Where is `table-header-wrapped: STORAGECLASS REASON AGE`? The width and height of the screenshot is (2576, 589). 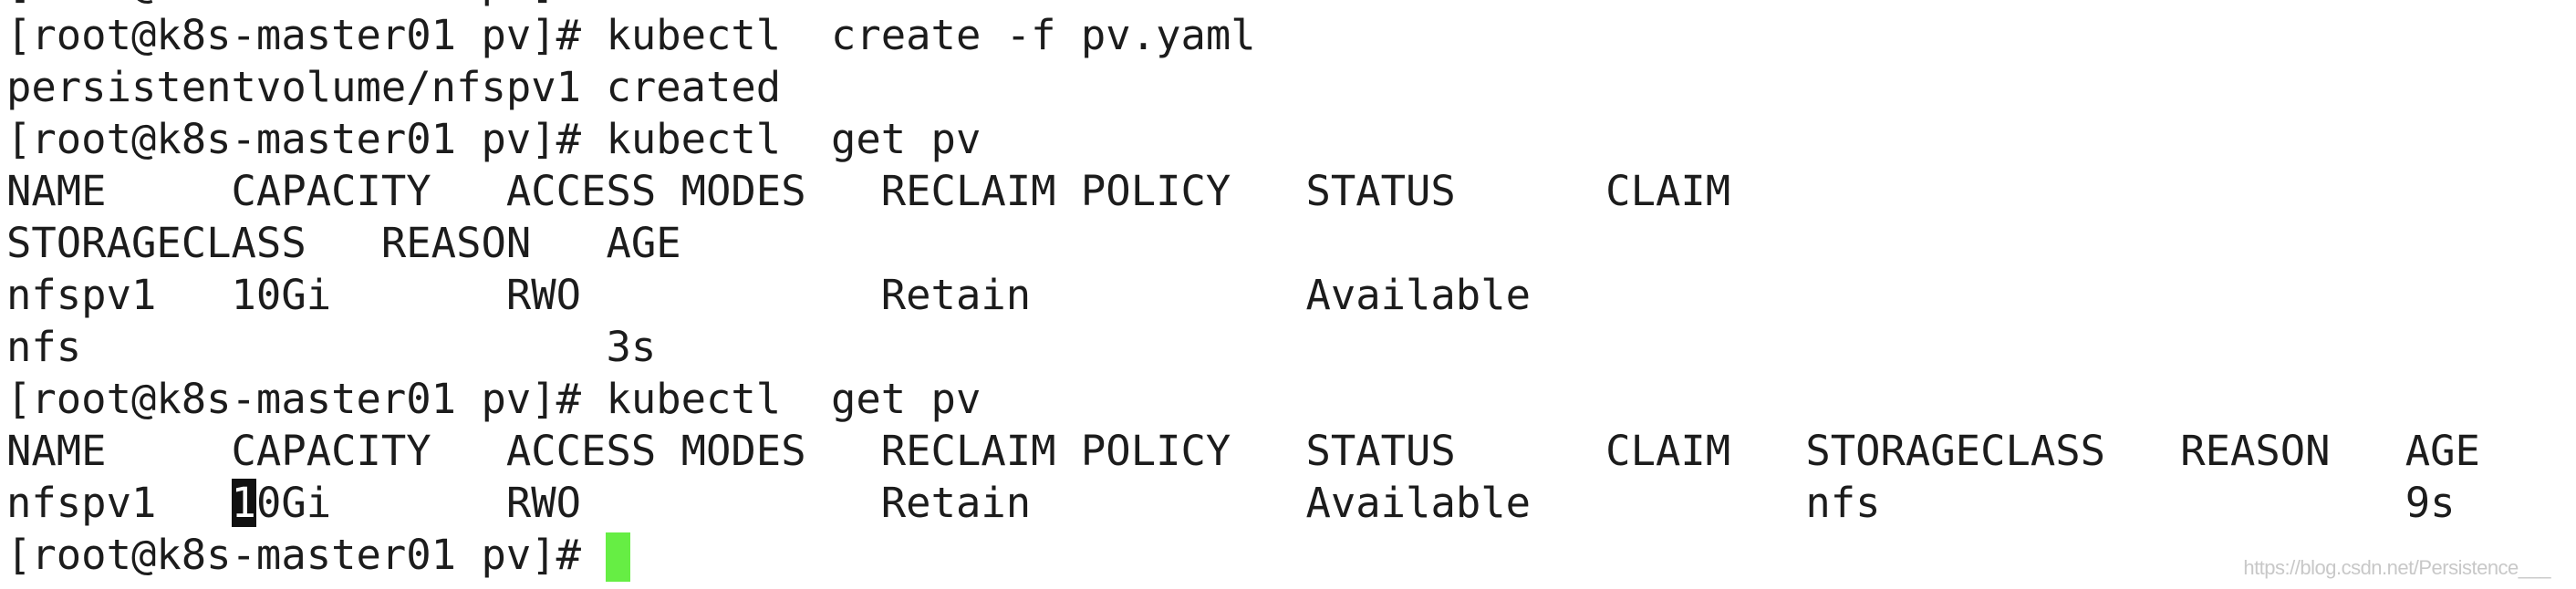 table-header-wrapped: STORAGECLASS REASON AGE is located at coordinates (343, 243).